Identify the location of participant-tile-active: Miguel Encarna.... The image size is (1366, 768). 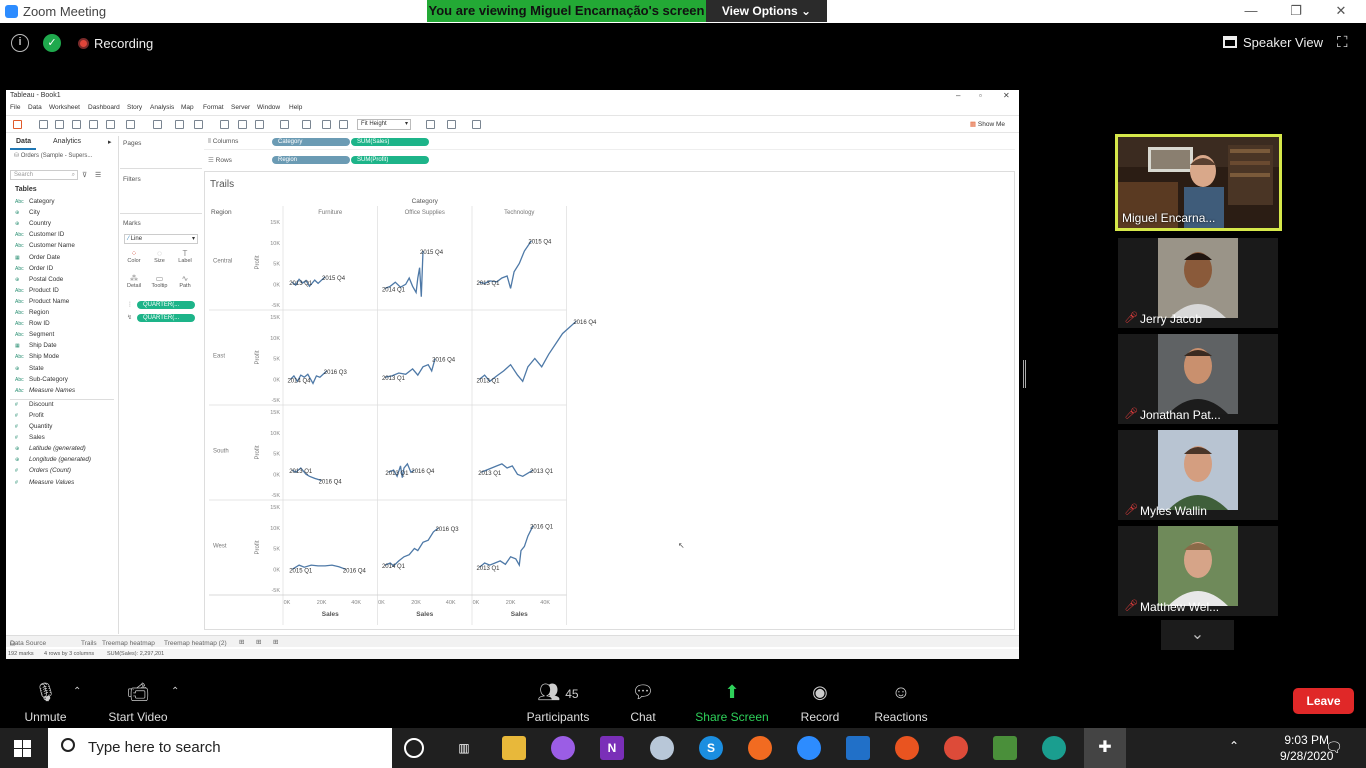
(1198, 182).